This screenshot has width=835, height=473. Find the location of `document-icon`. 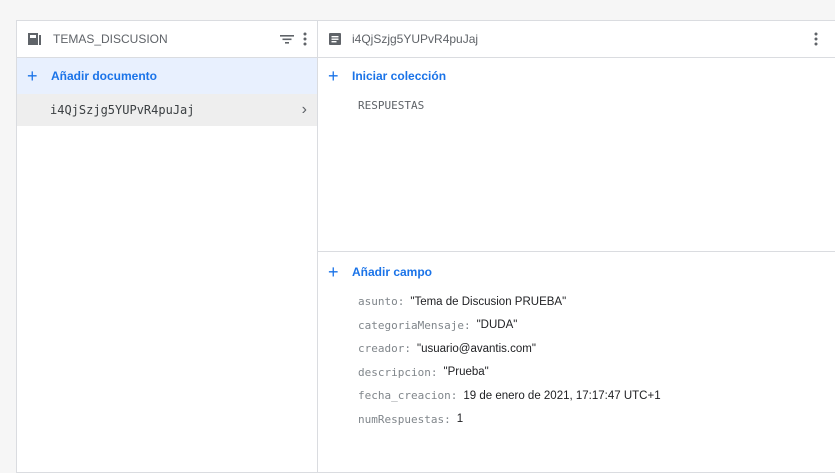

document-icon is located at coordinates (335, 39).